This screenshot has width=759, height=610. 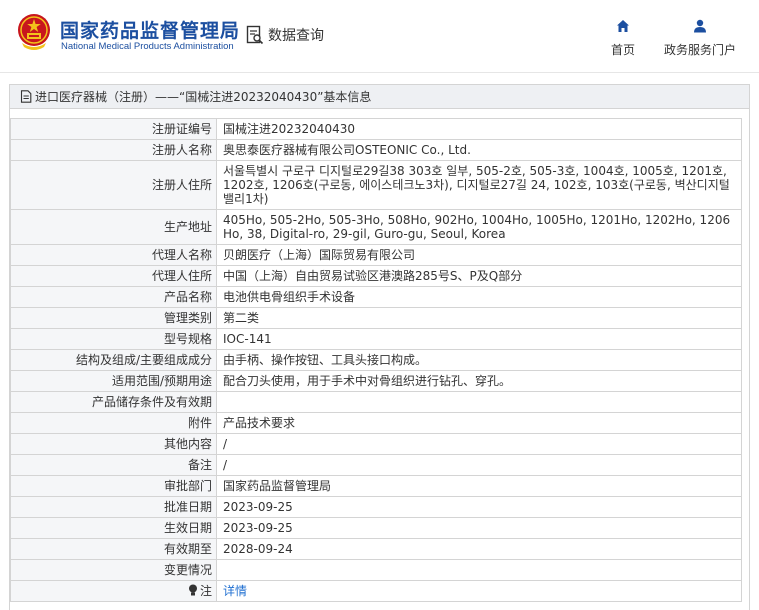 I want to click on field-label: 附件, so click(x=113, y=423).